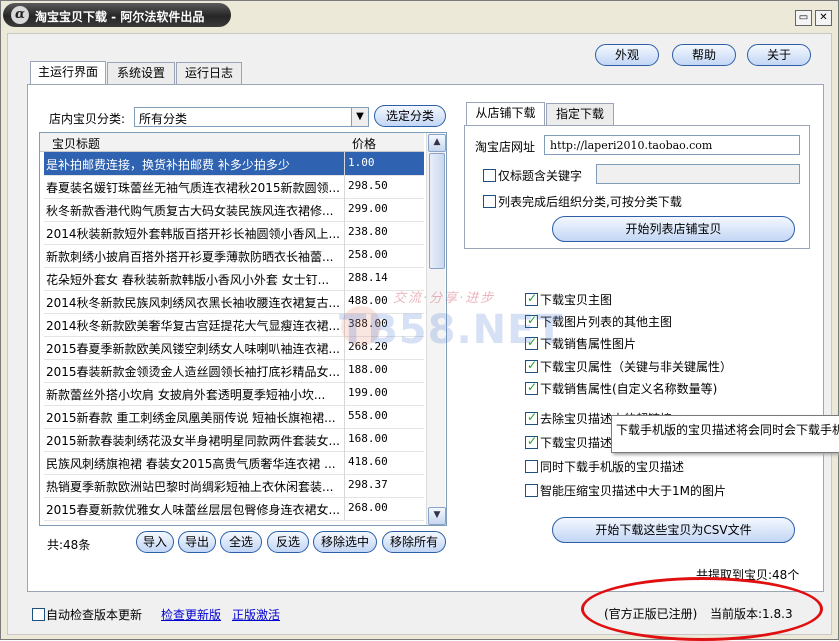 This screenshot has height=641, width=839. Describe the element at coordinates (368, 369) in the screenshot. I see `row-price: 188.00` at that location.